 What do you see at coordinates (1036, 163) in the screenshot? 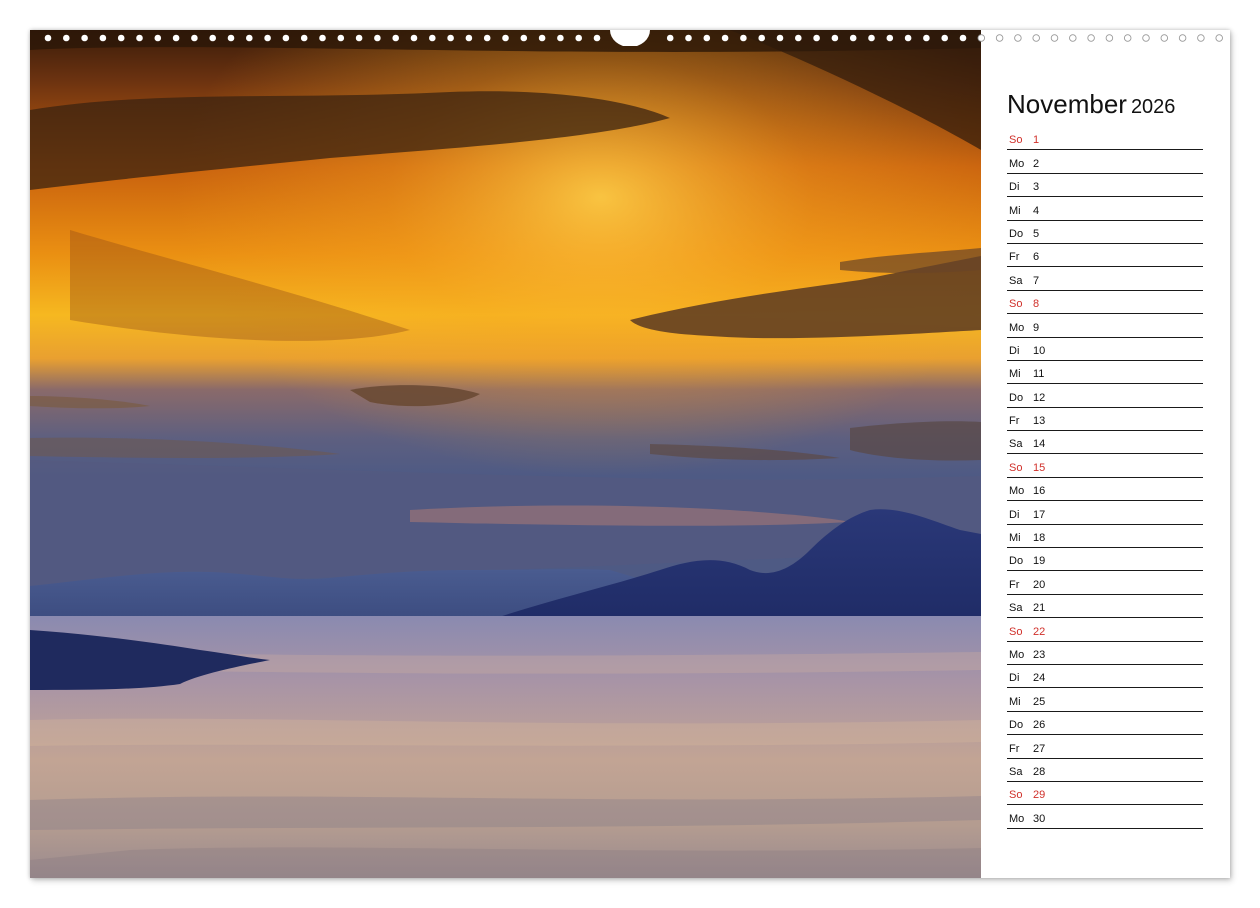
I see `day-number: 2` at bounding box center [1036, 163].